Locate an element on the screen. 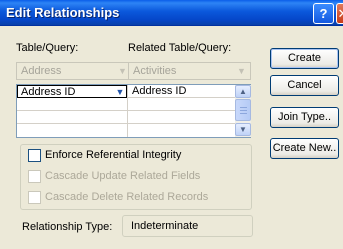 Image resolution: width=343 pixels, height=249 pixels. cascade-delete-checkbox is located at coordinates (34, 197).